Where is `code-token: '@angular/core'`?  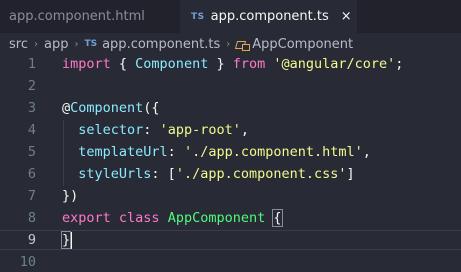 code-token: '@angular/core' is located at coordinates (334, 64).